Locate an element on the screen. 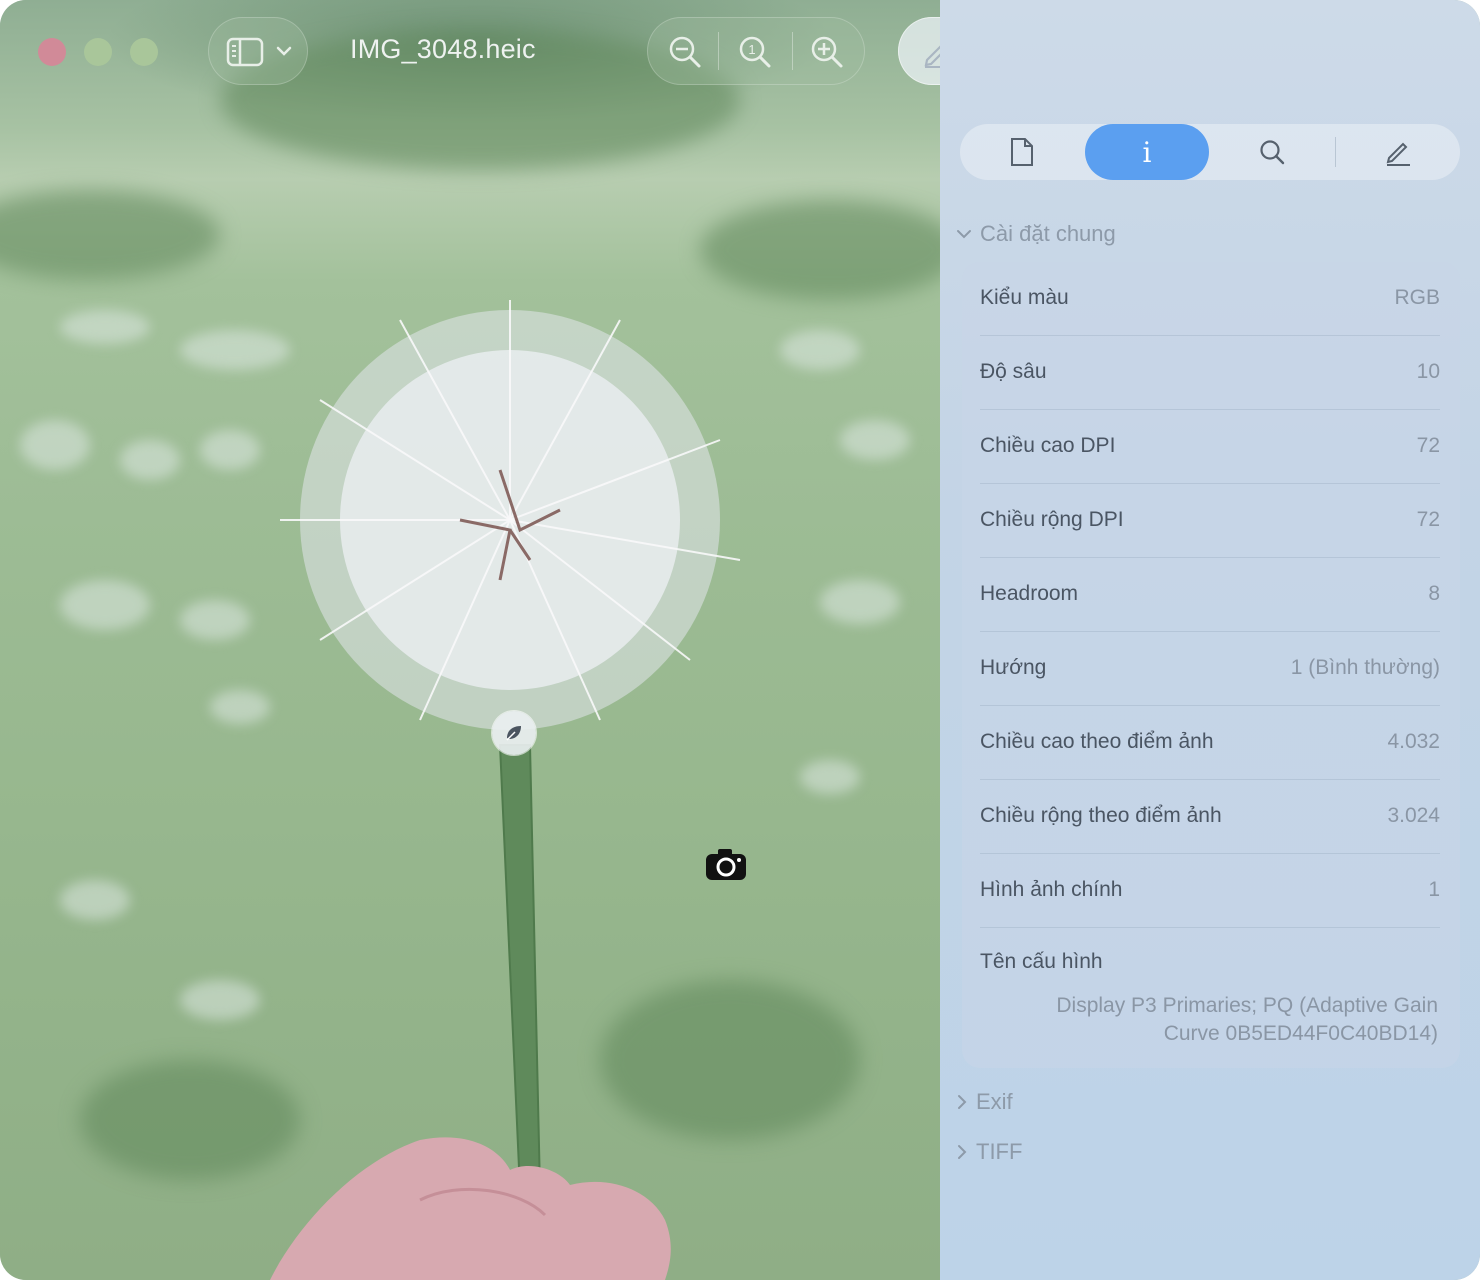  property-value: 1 is located at coordinates (1434, 889).